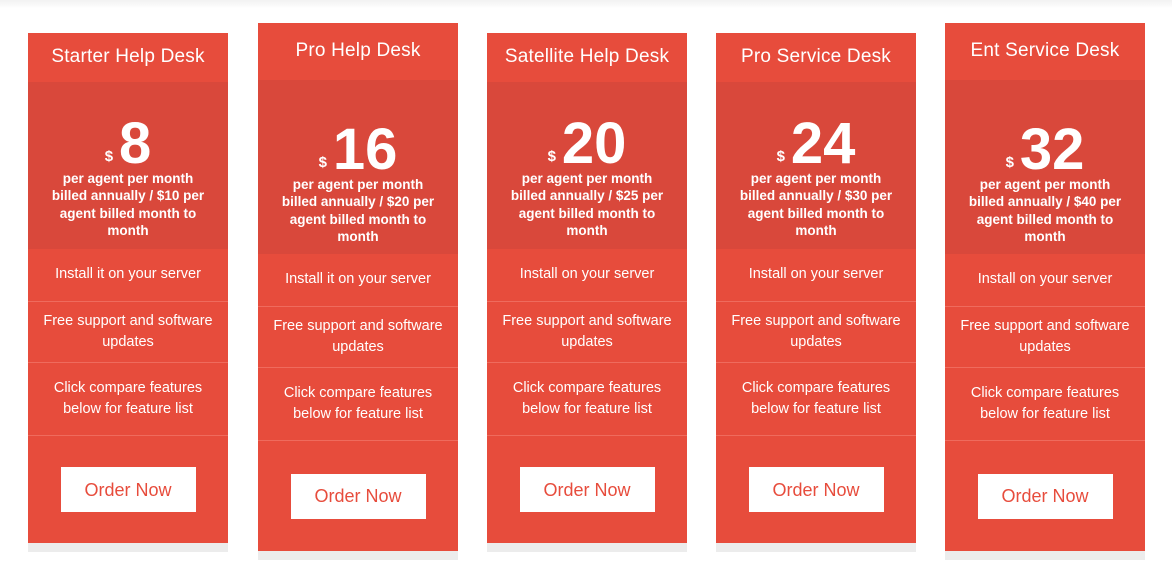 The height and width of the screenshot is (564, 1172). What do you see at coordinates (823, 143) in the screenshot?
I see `price-amount: 24` at bounding box center [823, 143].